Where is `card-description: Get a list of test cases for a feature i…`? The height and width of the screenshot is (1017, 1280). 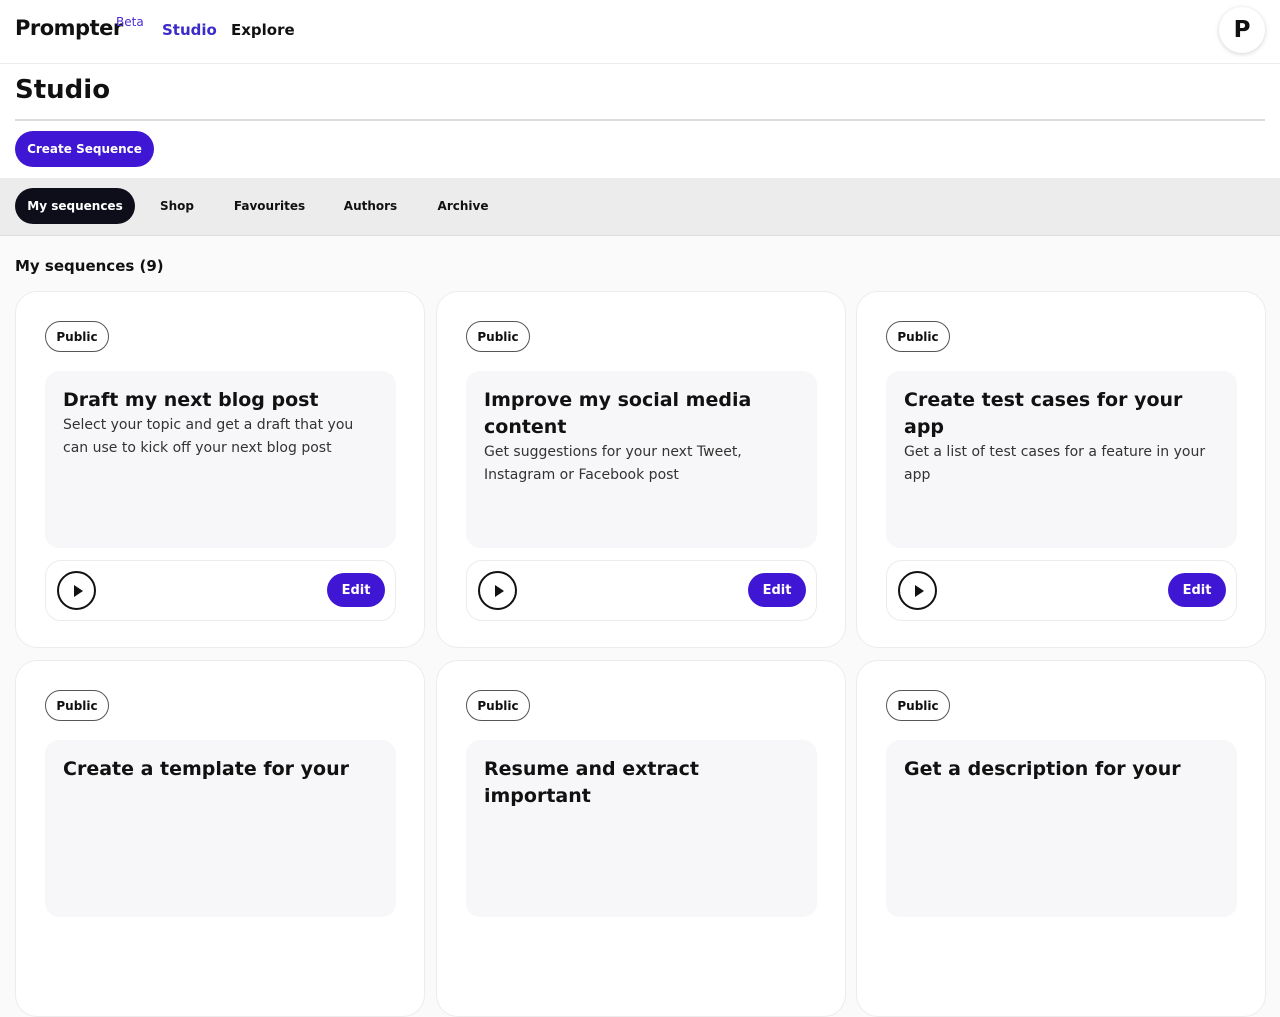 card-description: Get a list of test cases for a feature i… is located at coordinates (1055, 463).